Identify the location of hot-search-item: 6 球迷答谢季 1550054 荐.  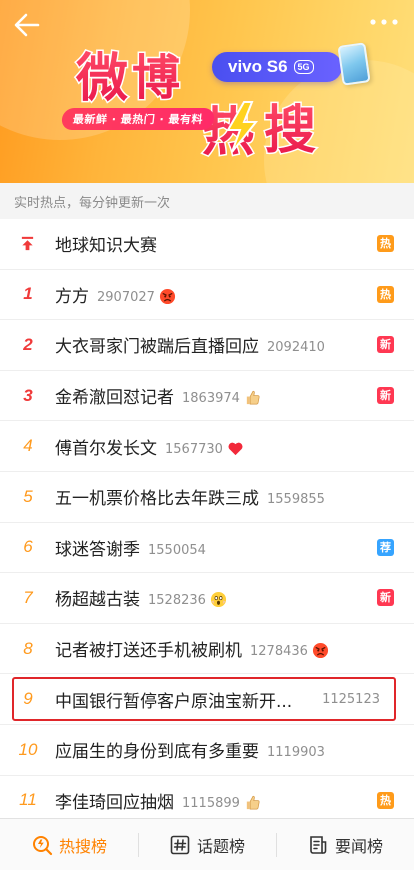
(207, 548).